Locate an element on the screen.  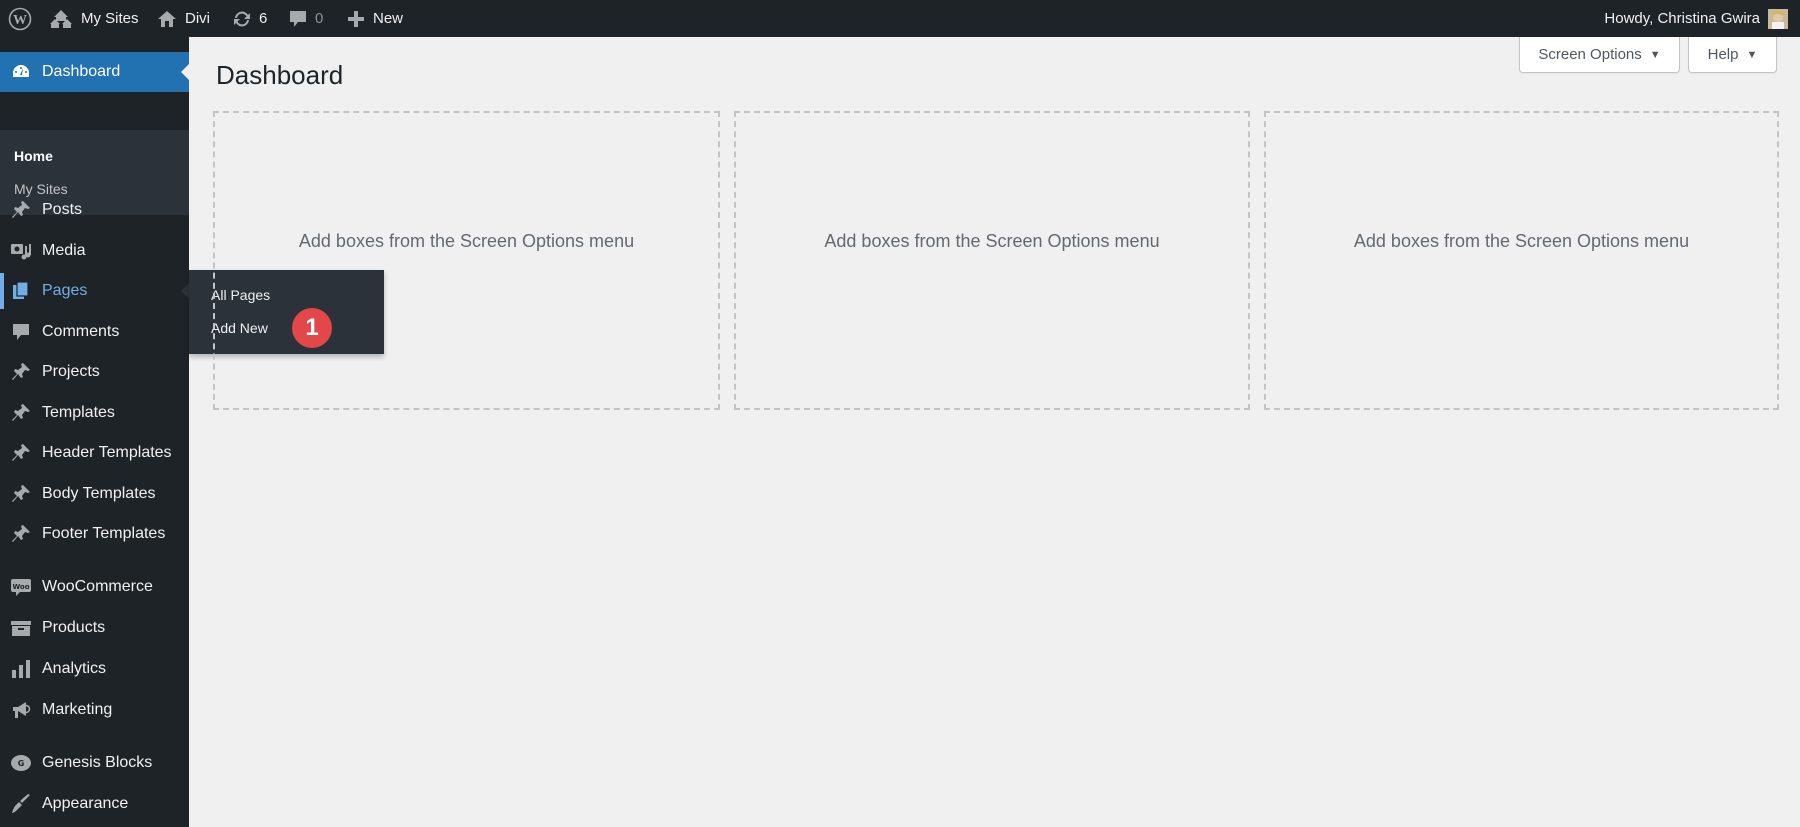
bar-chart-icon is located at coordinates (21, 669).